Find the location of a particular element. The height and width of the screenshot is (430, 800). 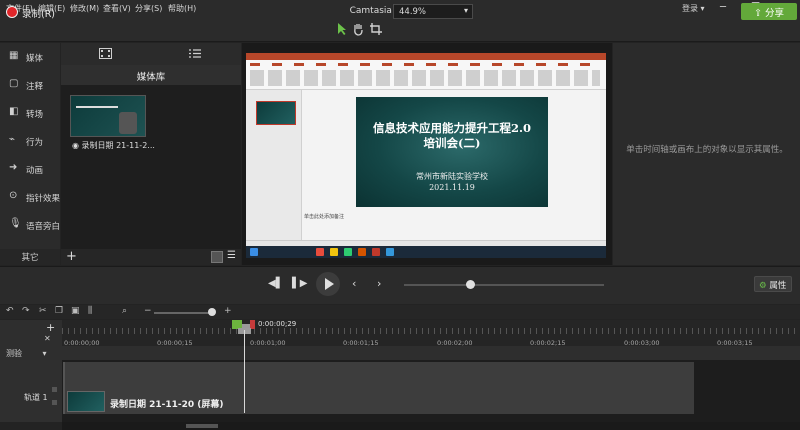

step-back-icon: ◀▌ is located at coordinates (275, 283).